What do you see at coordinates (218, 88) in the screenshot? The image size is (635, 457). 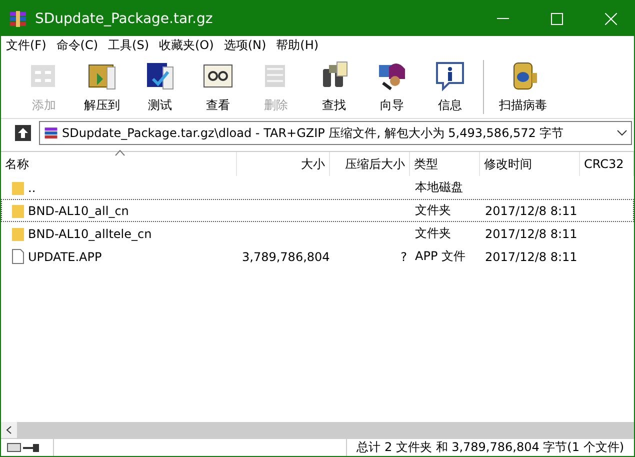 I see `toolbar-button: 查看` at bounding box center [218, 88].